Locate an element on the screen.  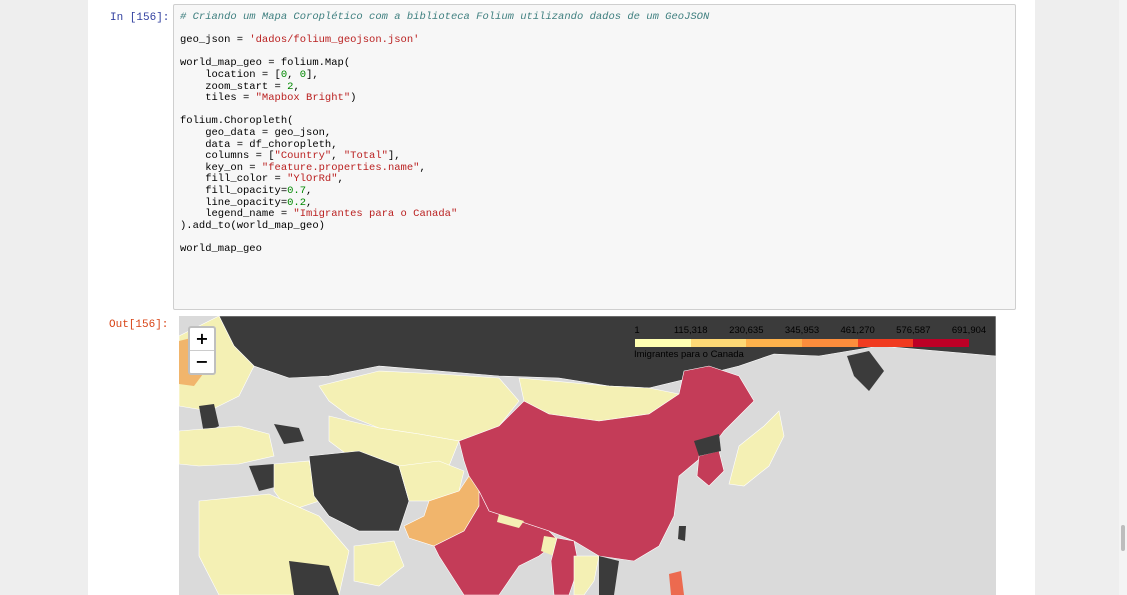
code-token: ) is located at coordinates (353, 98).